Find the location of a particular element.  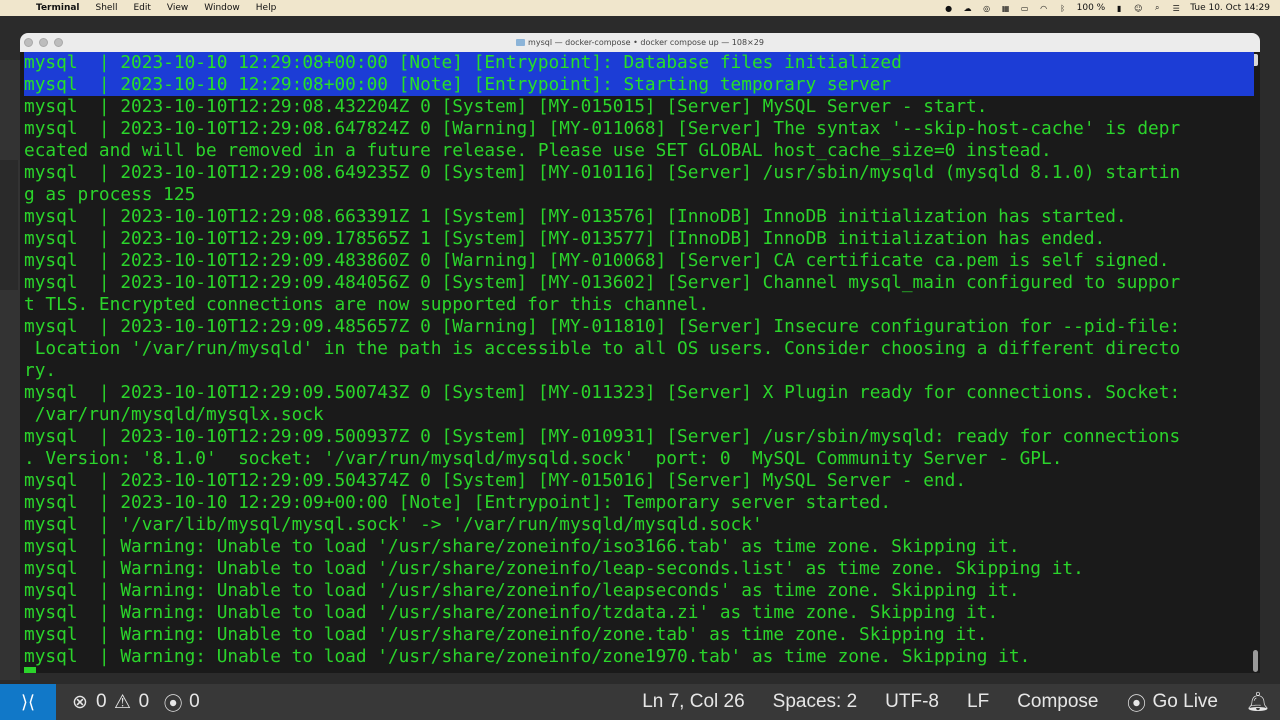

menu-view: View is located at coordinates (177, 8).